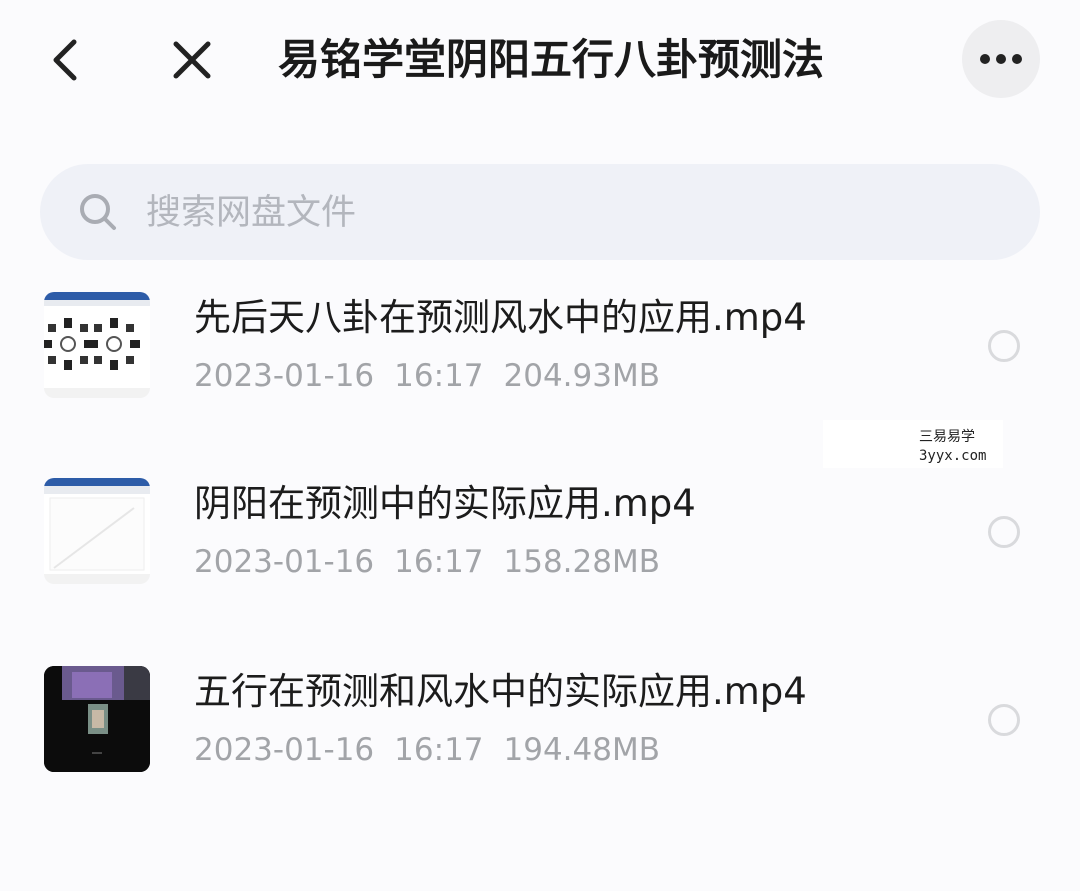 The height and width of the screenshot is (891, 1080). I want to click on file-name: 先后天八卦在预测风水中的应用.mp4, so click(500, 317).